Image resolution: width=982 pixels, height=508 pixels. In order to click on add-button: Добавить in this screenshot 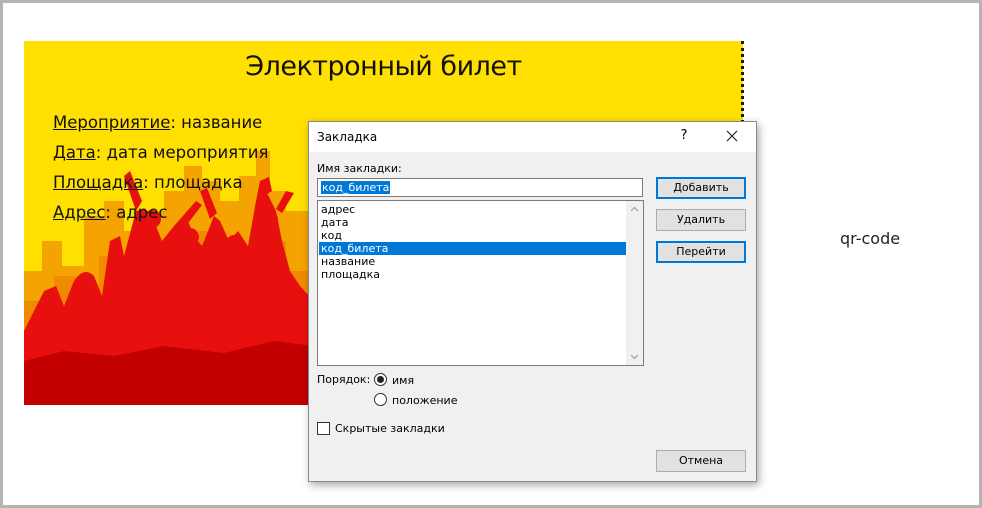, I will do `click(701, 188)`.